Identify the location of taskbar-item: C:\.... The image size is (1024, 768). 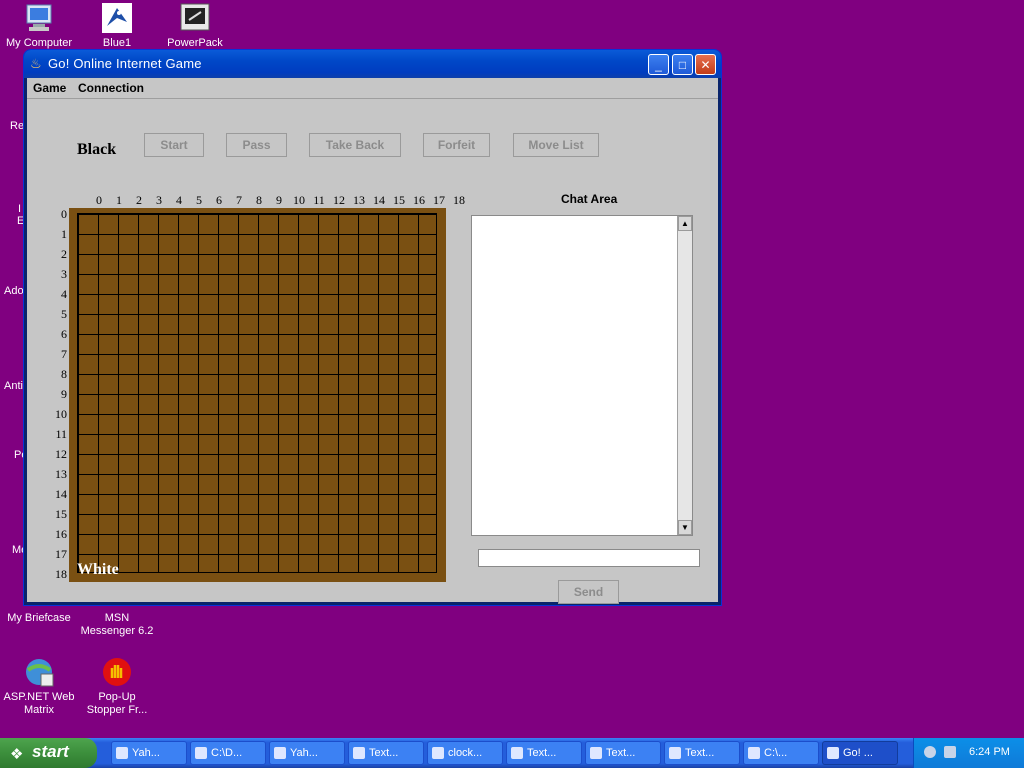
(781, 753).